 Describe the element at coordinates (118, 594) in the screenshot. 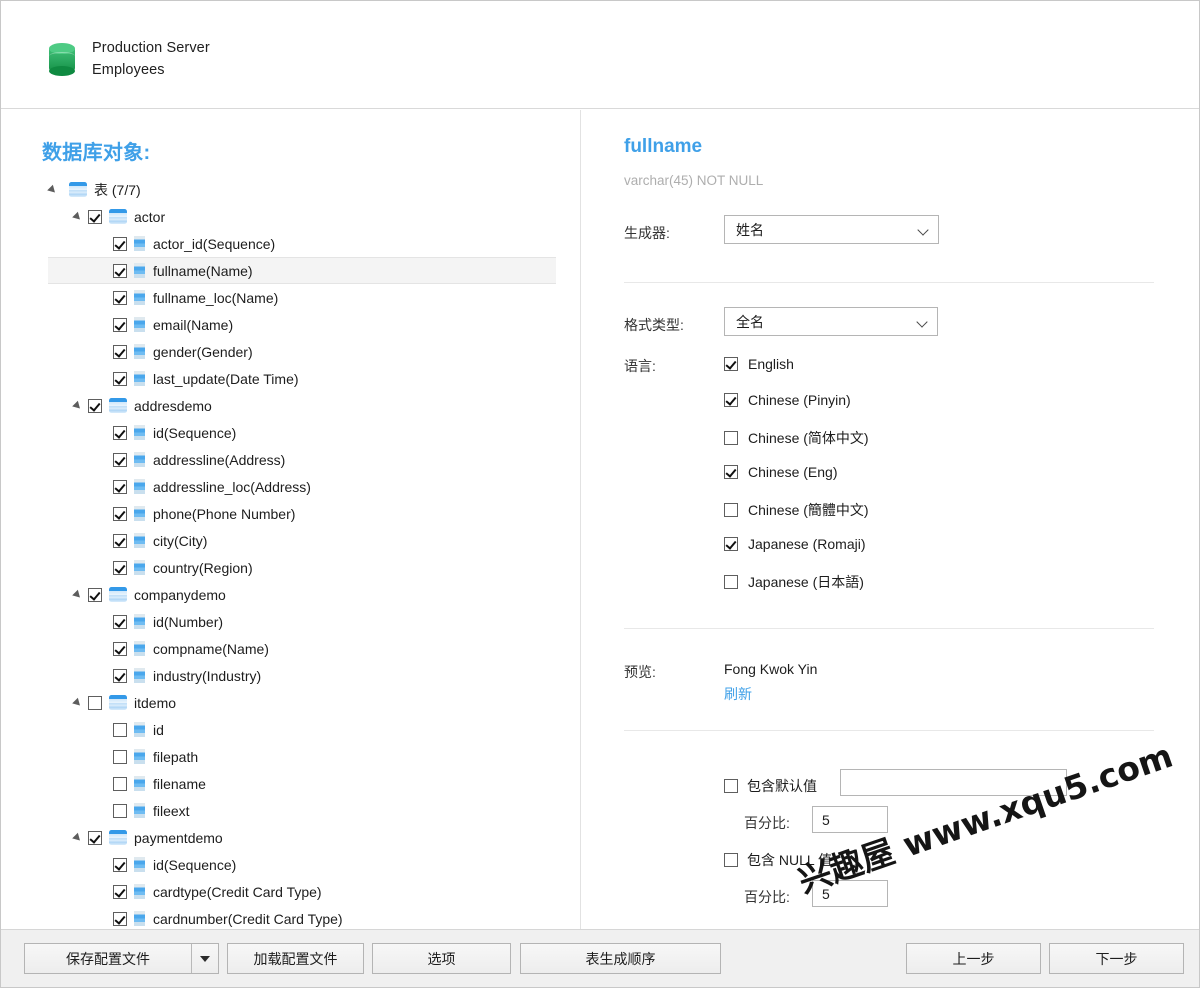

I see `table-icon` at that location.